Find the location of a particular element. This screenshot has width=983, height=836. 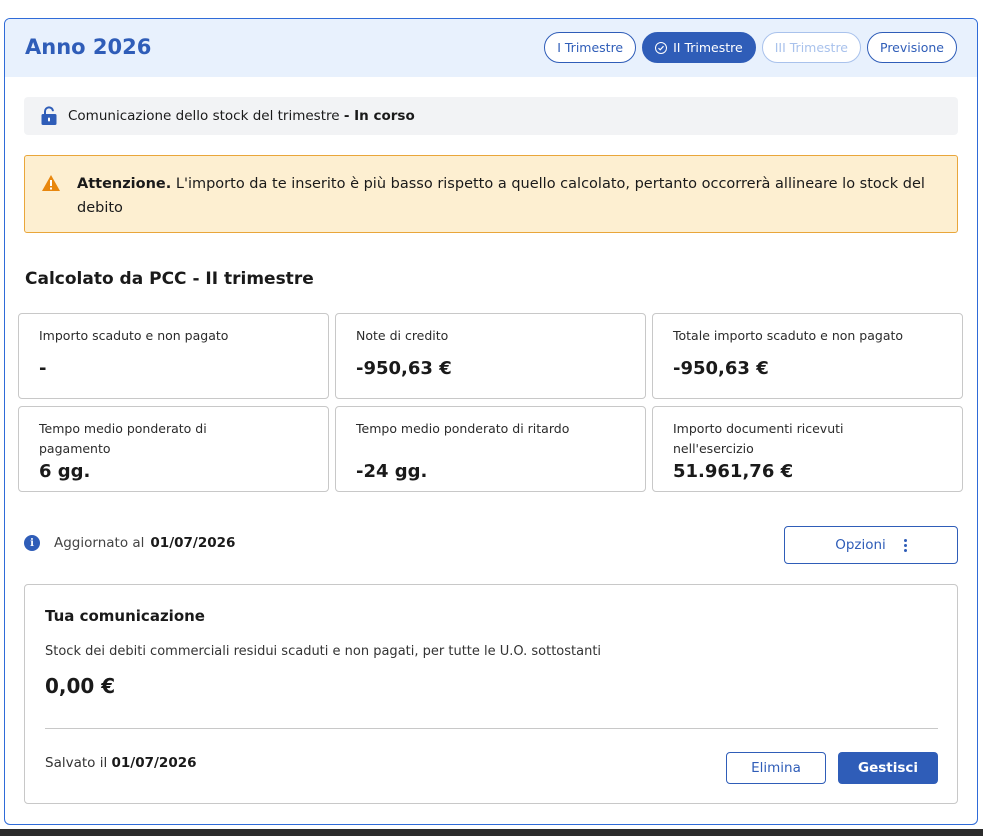

metric-card-payment-time: Tempo medio ponderato di pagamento 6 gg. is located at coordinates (173, 449).